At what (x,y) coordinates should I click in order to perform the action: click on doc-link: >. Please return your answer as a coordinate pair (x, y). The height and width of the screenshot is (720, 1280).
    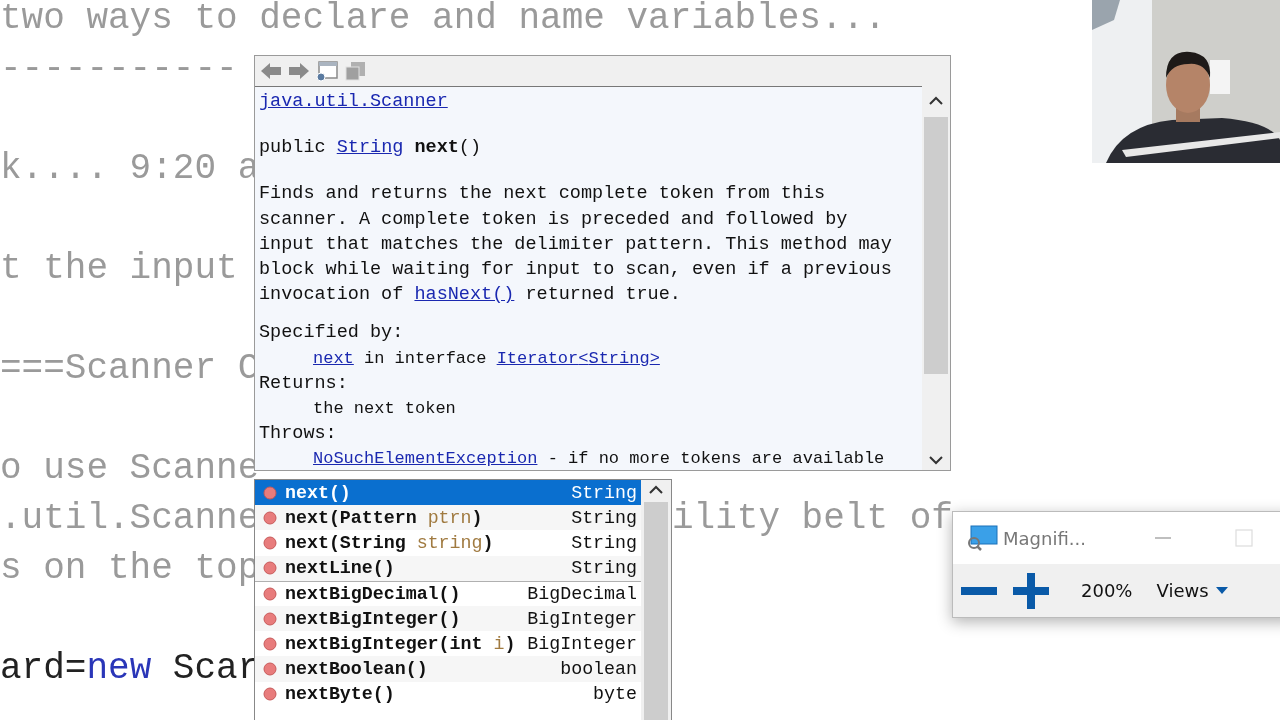
    Looking at the image, I should click on (654, 358).